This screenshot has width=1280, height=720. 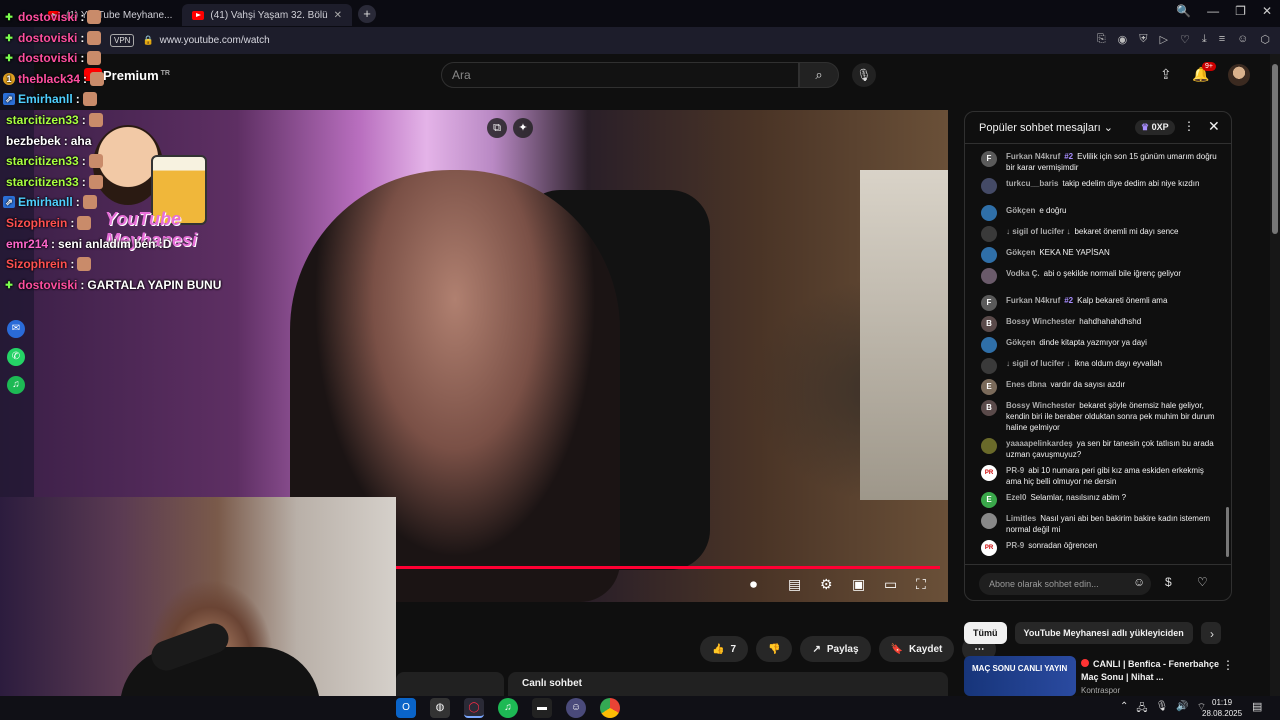 I want to click on messenger-icon: ✉, so click(x=16, y=329).